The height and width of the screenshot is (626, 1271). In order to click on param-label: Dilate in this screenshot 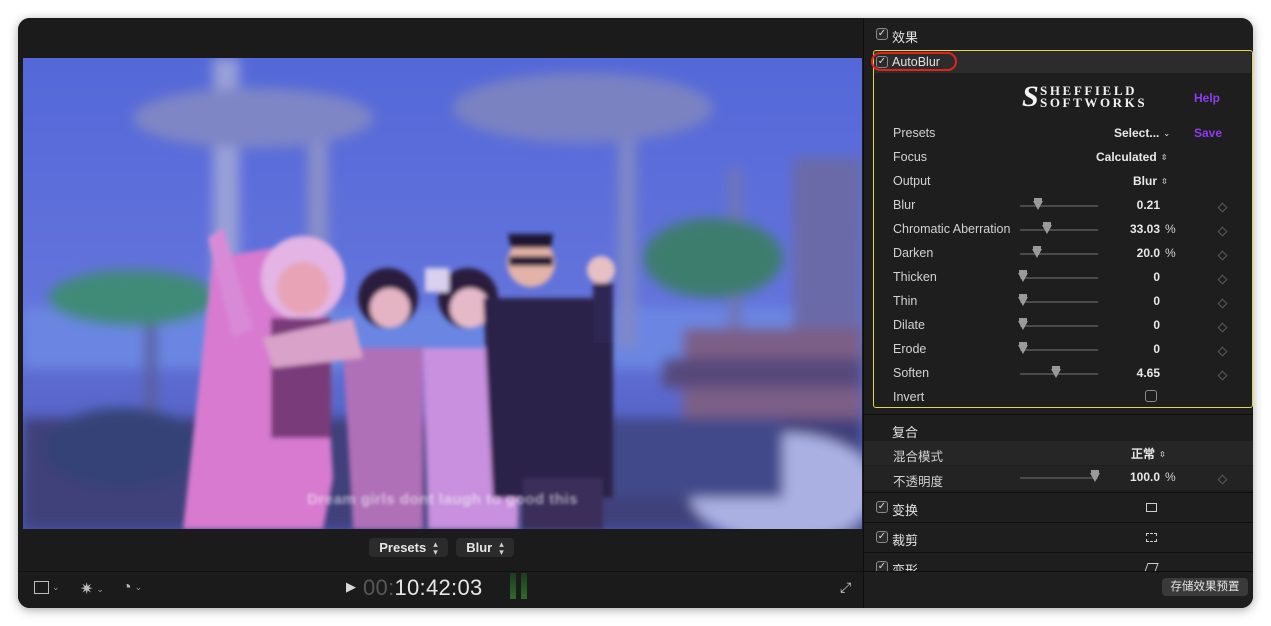, I will do `click(909, 325)`.